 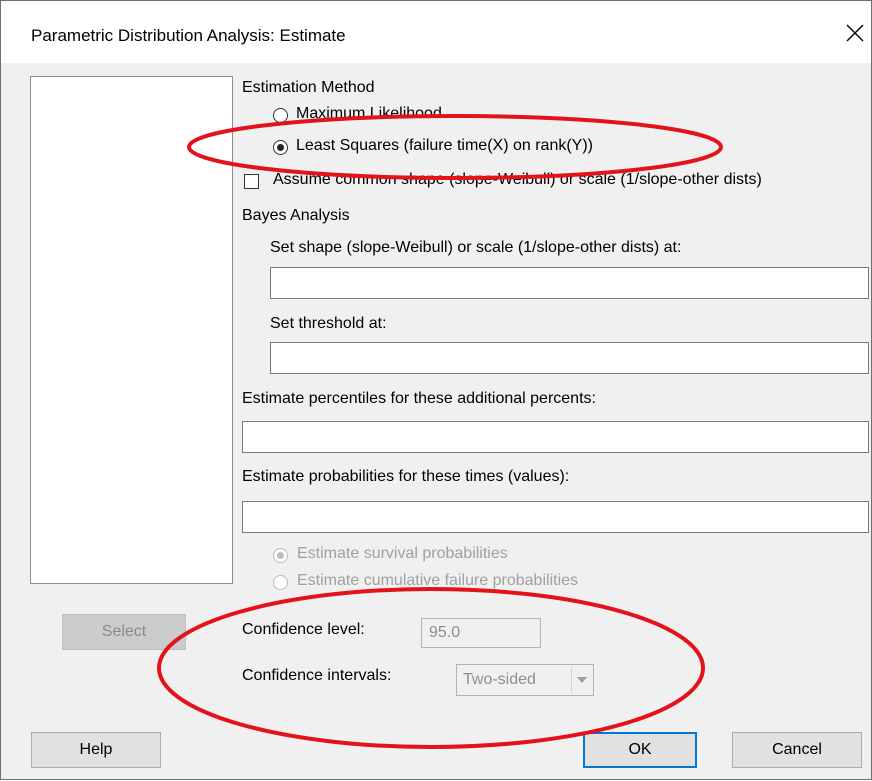 What do you see at coordinates (797, 750) in the screenshot?
I see `cancel-button: Cancel` at bounding box center [797, 750].